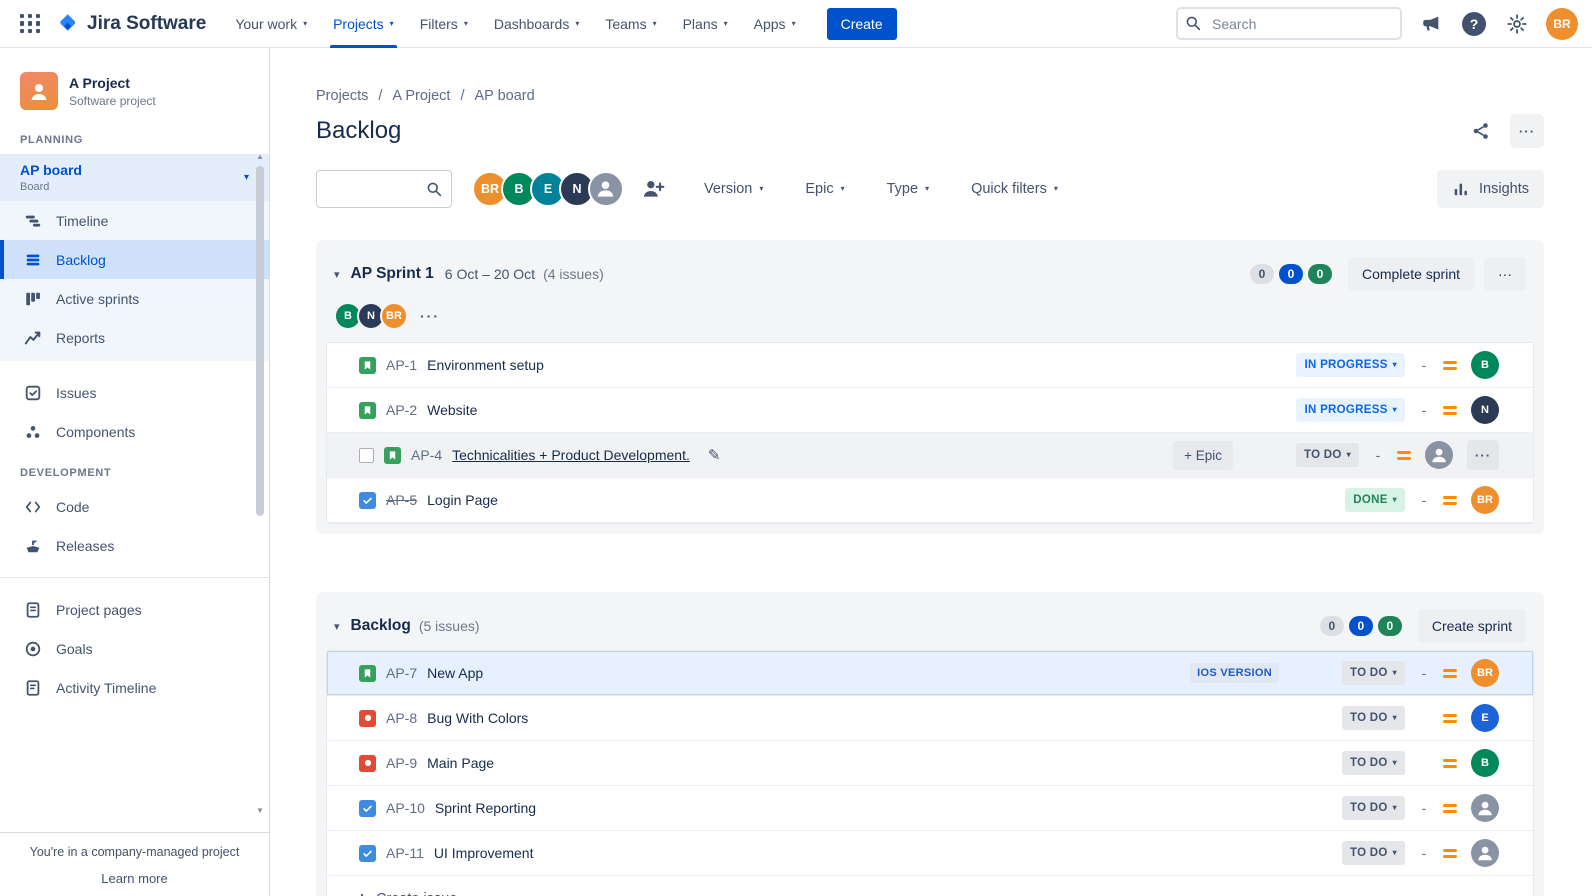 This screenshot has width=1592, height=896. Describe the element at coordinates (134, 392) in the screenshot. I see `sidebar-item-issues: Issues` at that location.